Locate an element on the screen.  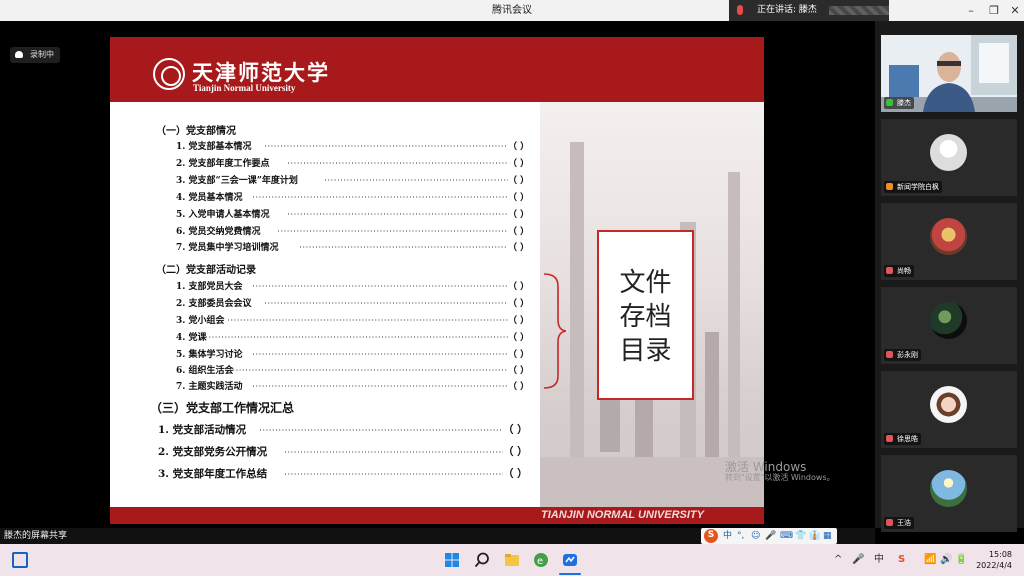
task-view-icon is located at coordinates (20, 560).